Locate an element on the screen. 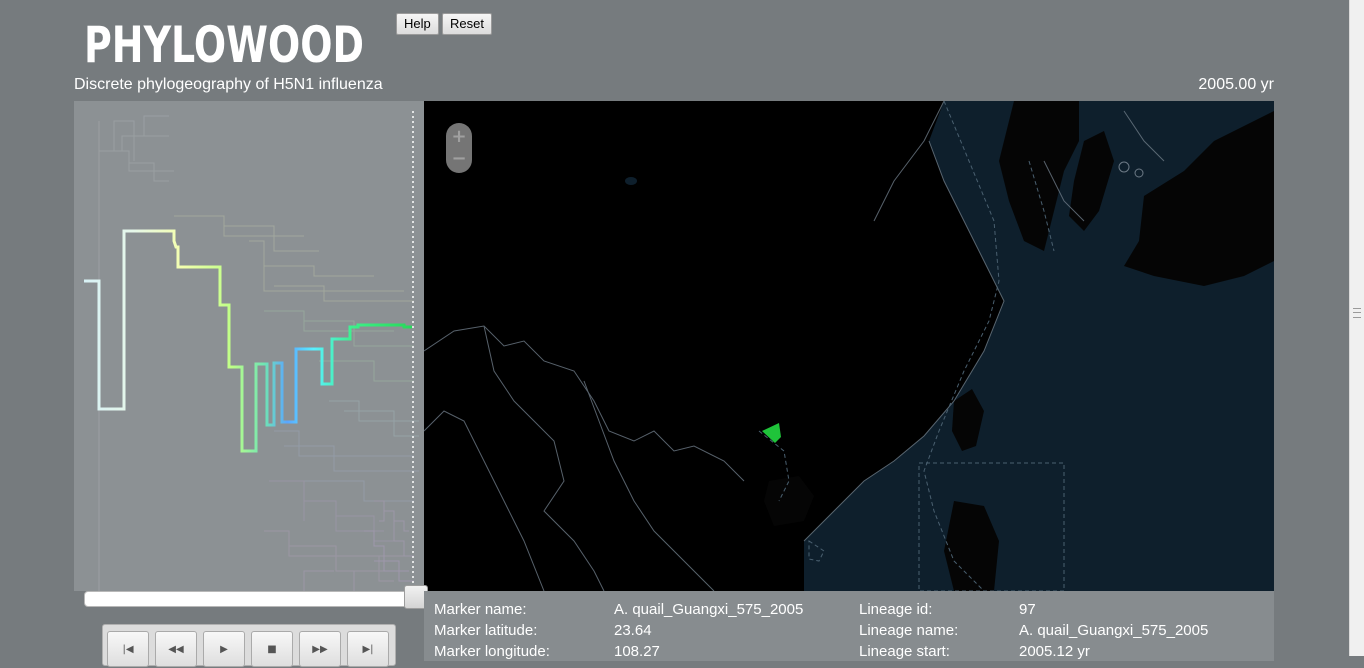  fast-forward-button: ▶▶ is located at coordinates (320, 649).